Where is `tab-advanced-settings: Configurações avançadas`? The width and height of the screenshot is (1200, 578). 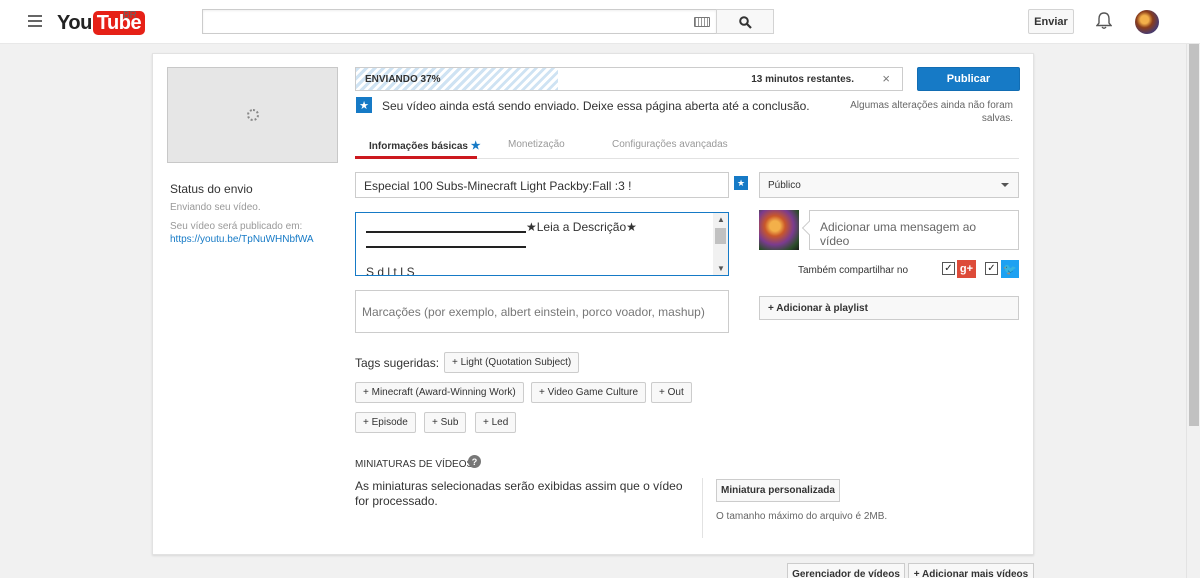
tab-advanced-settings: Configurações avançadas is located at coordinates (670, 144).